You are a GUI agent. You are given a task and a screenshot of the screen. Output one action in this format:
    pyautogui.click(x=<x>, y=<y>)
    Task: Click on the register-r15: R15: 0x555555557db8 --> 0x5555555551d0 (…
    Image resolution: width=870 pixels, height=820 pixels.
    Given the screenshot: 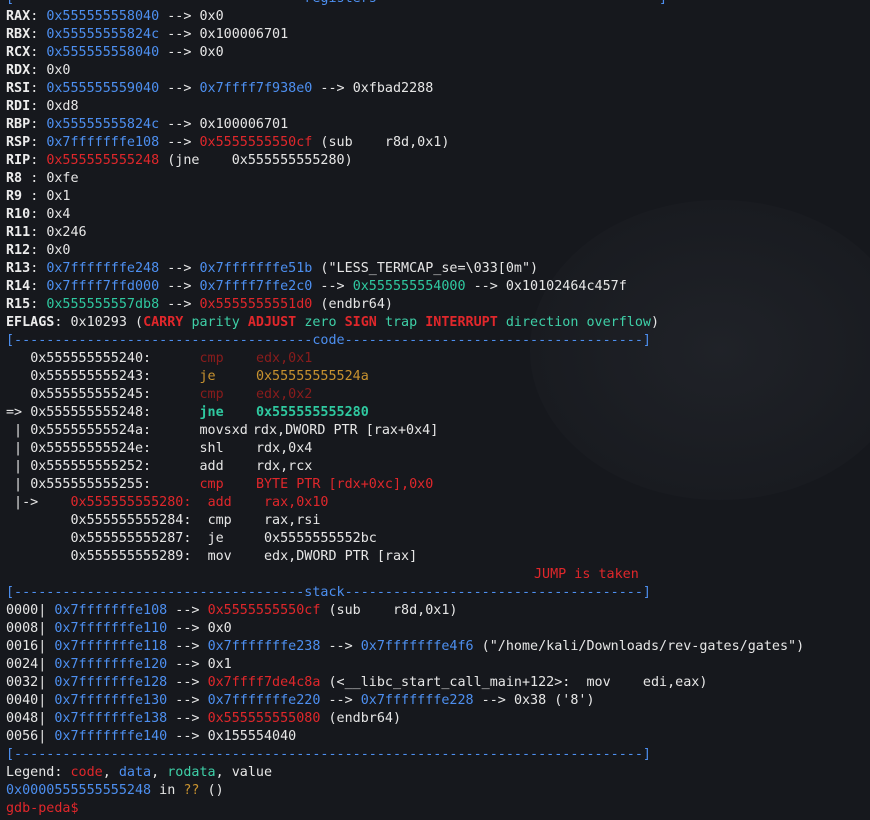 What is the action you would take?
    pyautogui.click(x=199, y=304)
    